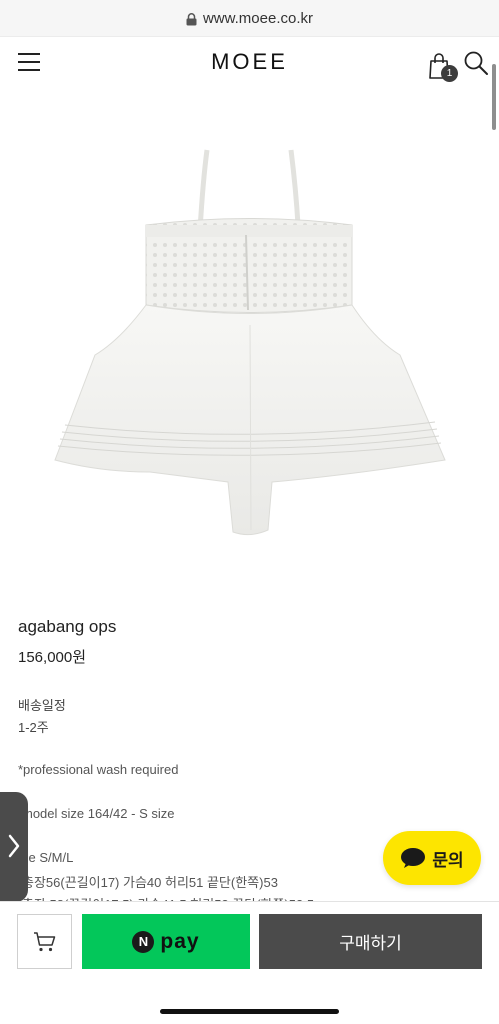  I want to click on npay-label: pay, so click(180, 941).